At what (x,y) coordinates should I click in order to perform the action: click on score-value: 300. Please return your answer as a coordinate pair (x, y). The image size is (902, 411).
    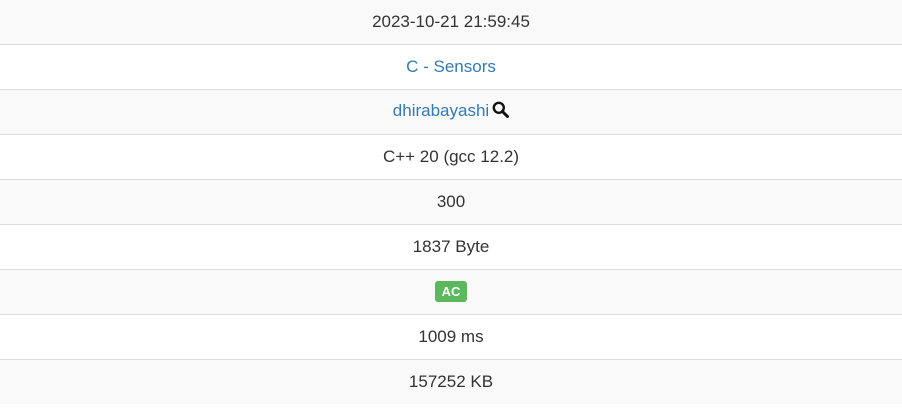
    Looking at the image, I should click on (451, 201).